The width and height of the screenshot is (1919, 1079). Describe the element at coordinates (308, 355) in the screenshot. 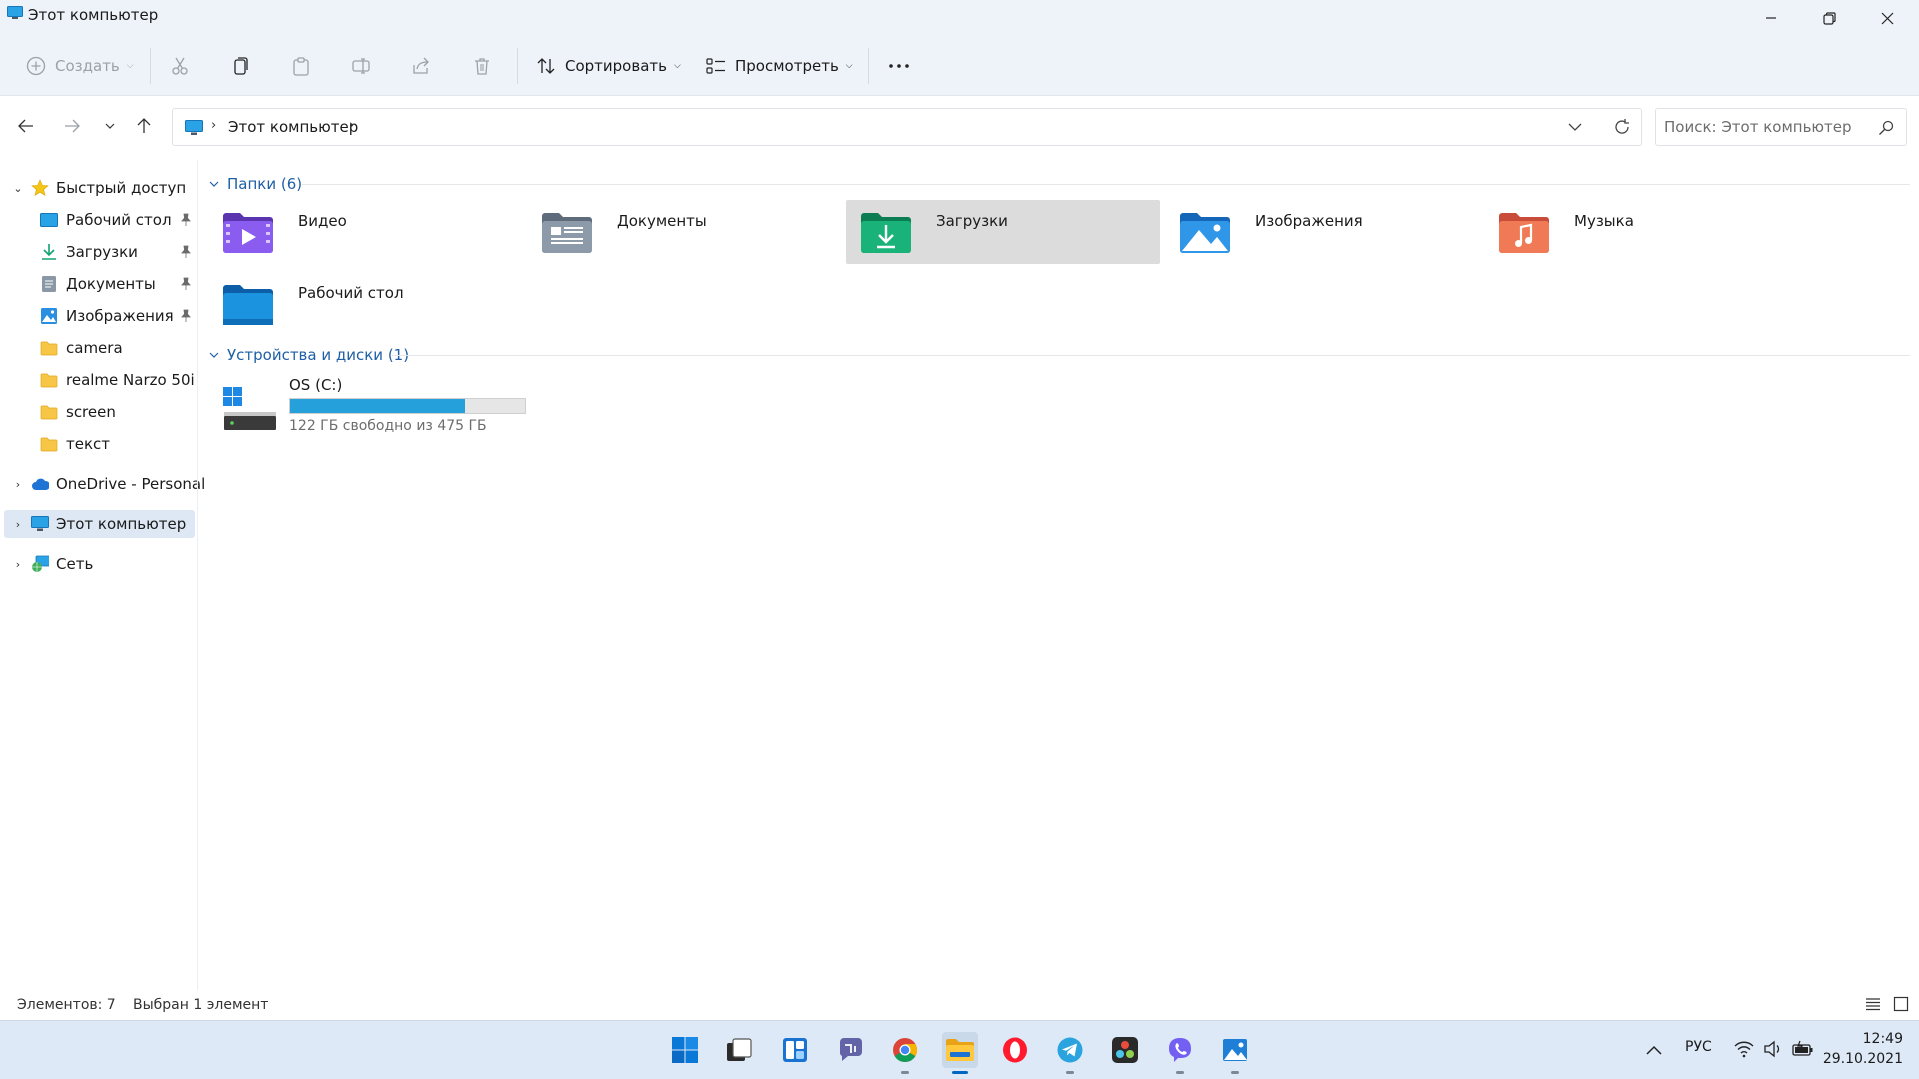

I see `group-header-devices: Устройства и диски (1)` at that location.